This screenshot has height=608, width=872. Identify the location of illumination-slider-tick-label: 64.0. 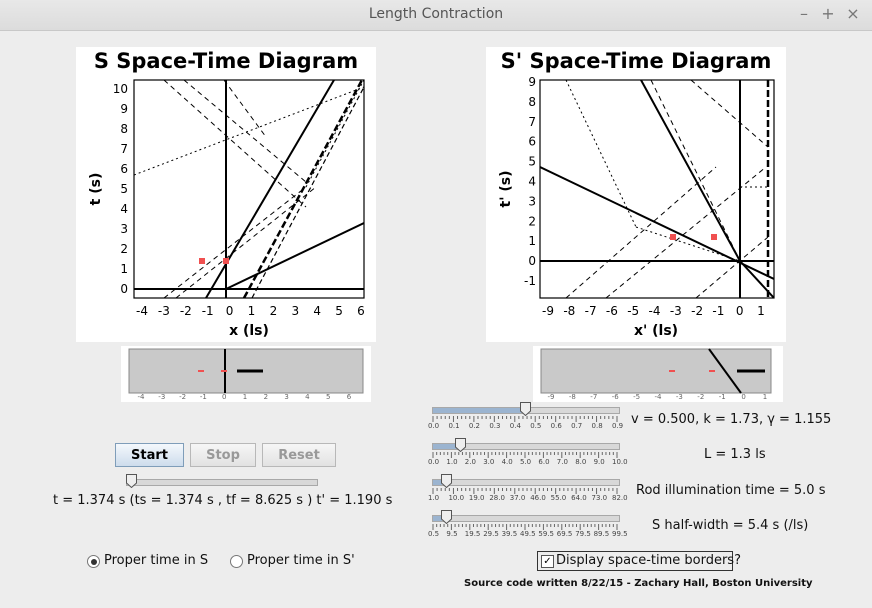
(579, 498).